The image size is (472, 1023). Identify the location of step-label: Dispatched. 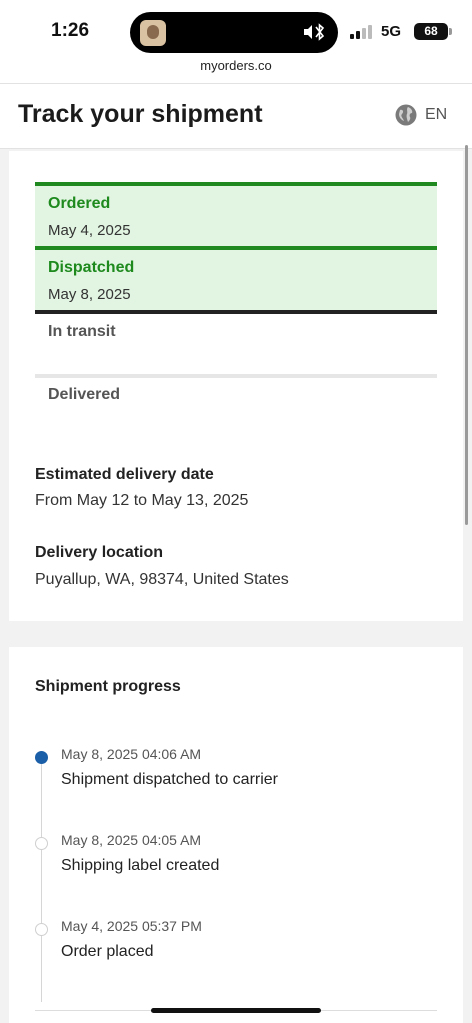
(91, 267).